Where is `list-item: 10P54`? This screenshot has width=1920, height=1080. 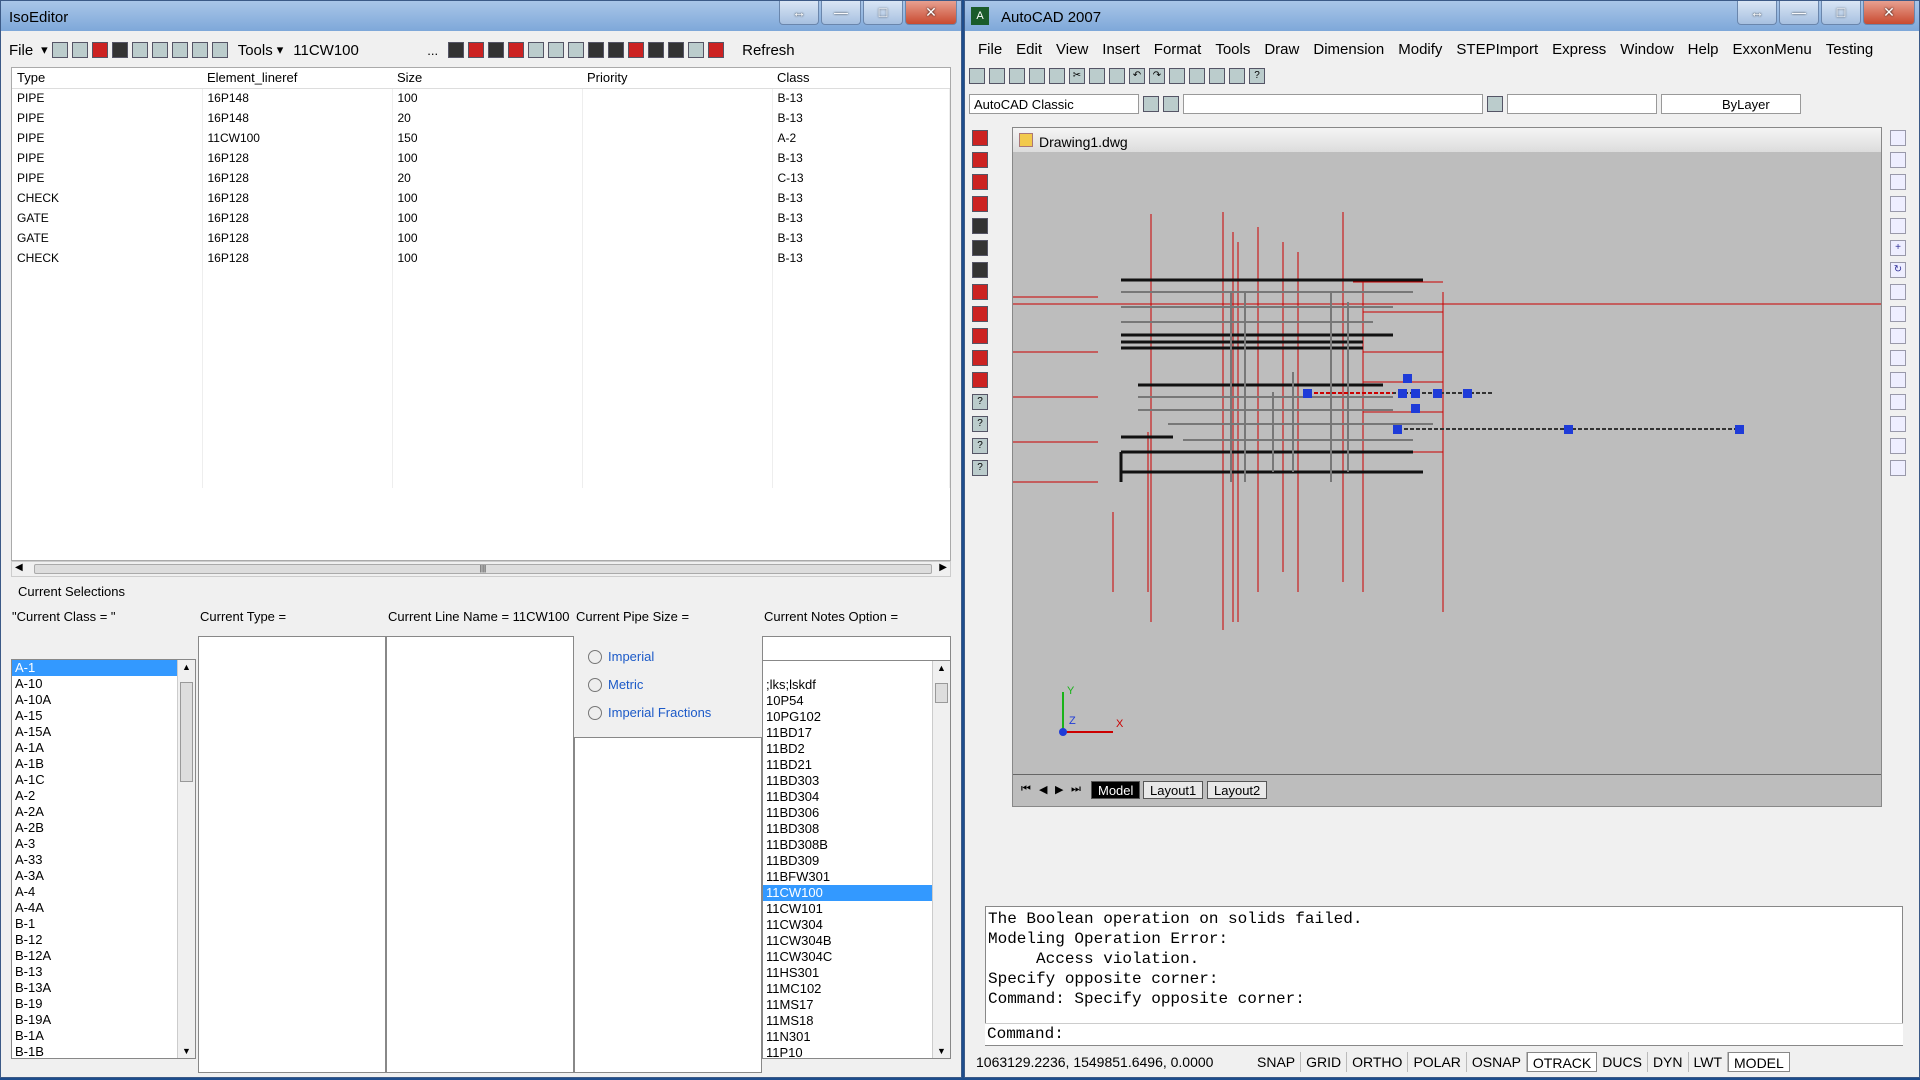
list-item: 10P54 is located at coordinates (856, 701).